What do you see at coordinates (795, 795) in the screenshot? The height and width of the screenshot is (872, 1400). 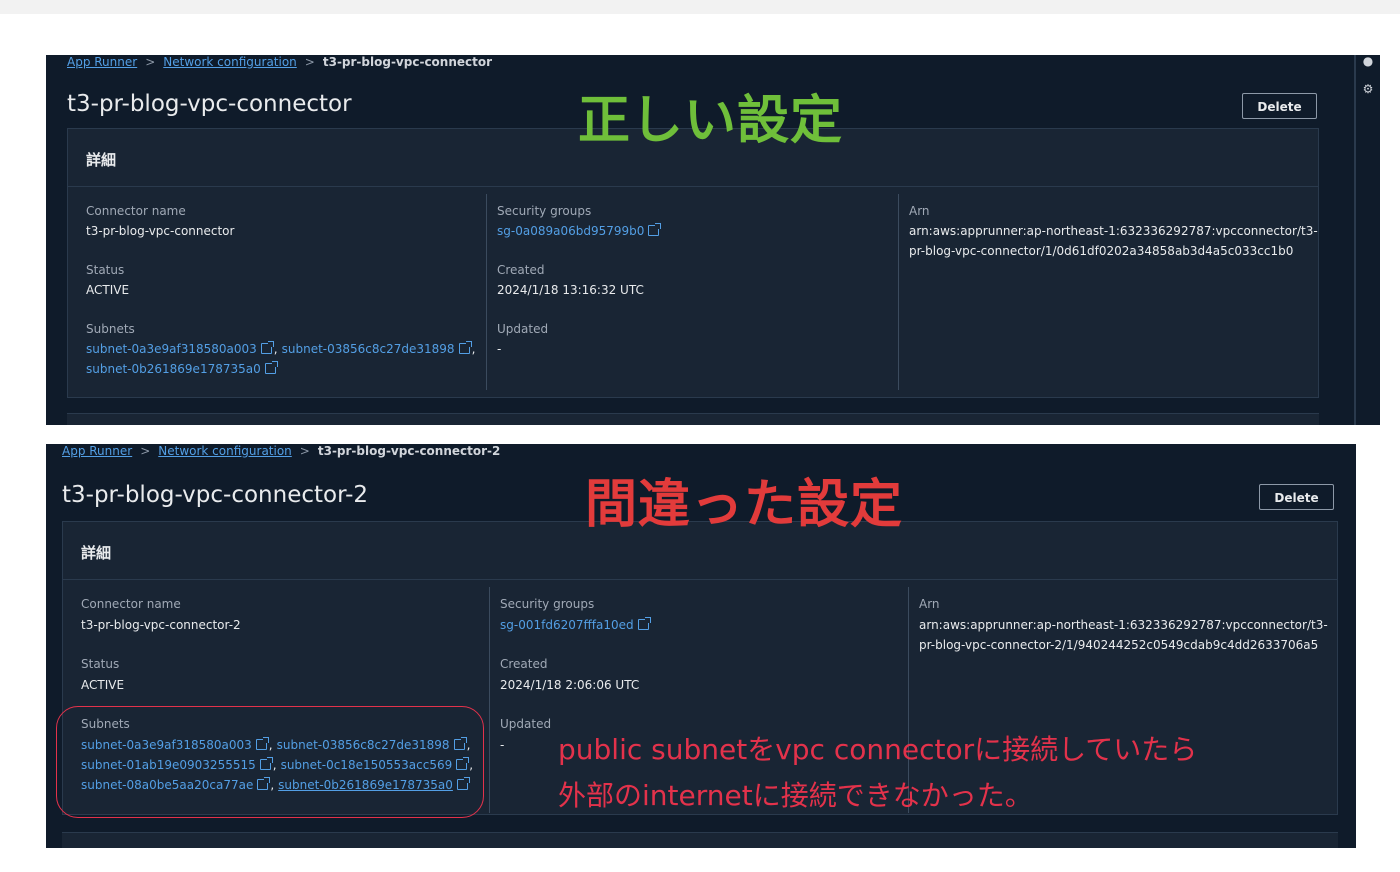 I see `annotation-note-line-2: 外部のinternetに接続できなかった。` at bounding box center [795, 795].